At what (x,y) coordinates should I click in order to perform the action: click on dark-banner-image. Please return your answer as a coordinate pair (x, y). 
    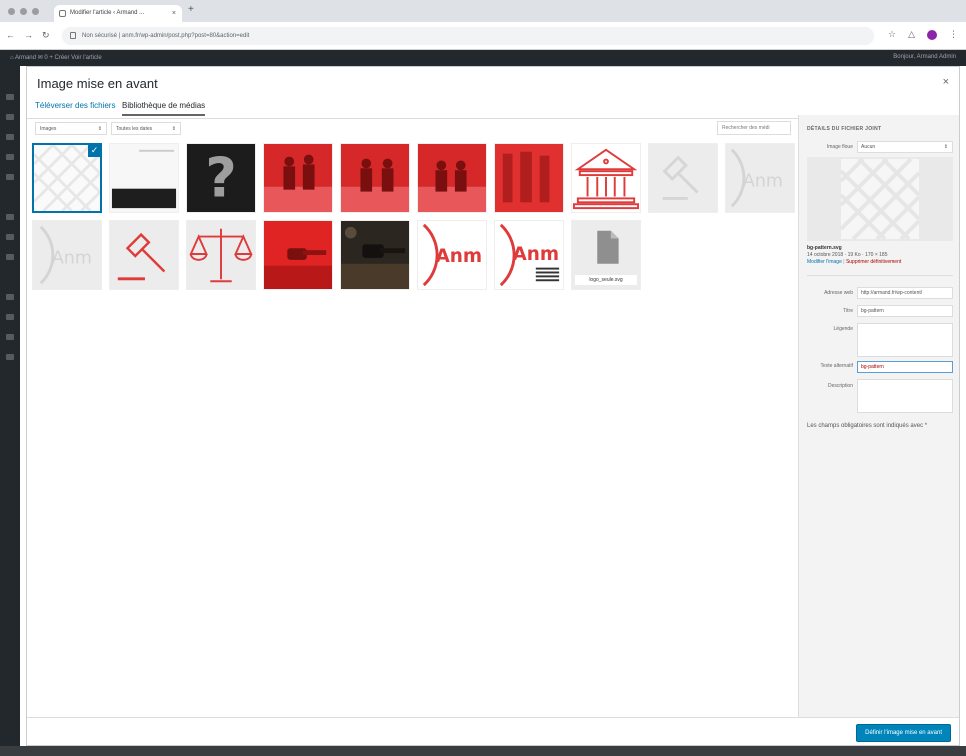
    Looking at the image, I should click on (144, 178).